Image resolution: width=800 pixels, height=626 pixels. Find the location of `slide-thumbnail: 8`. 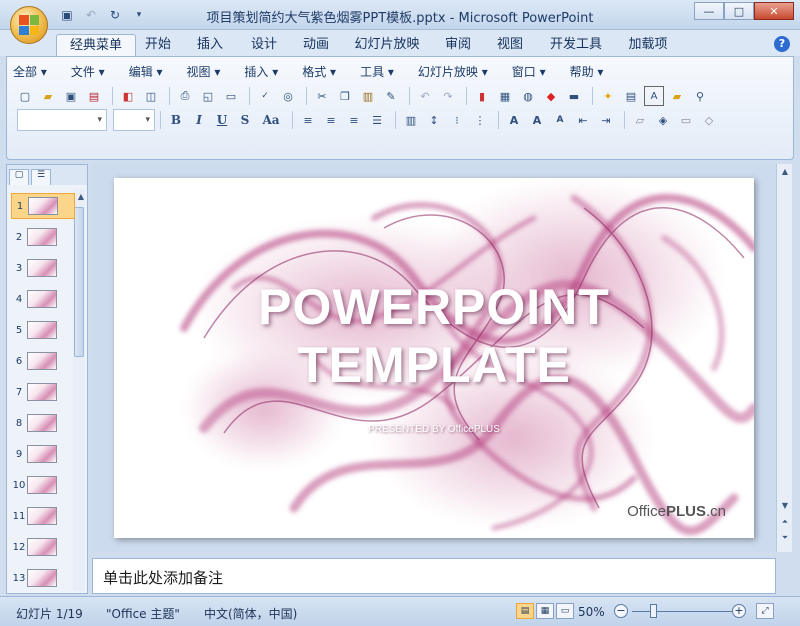

slide-thumbnail: 8 is located at coordinates (43, 423).